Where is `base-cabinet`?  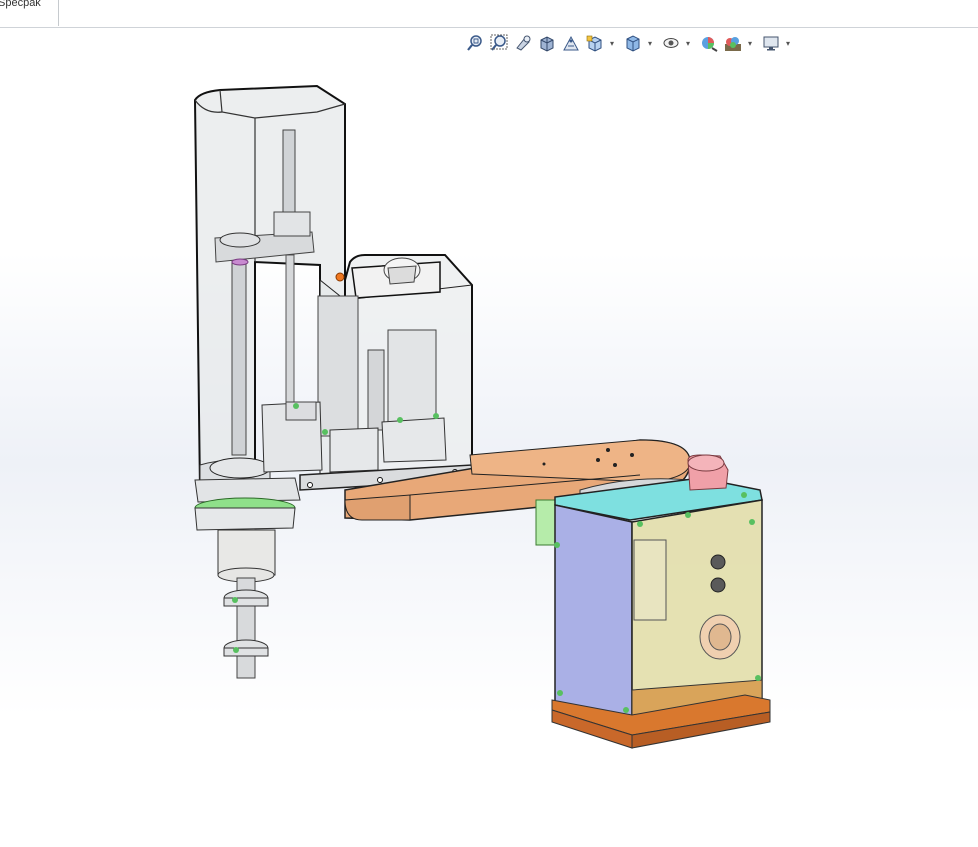 base-cabinet is located at coordinates (661, 601).